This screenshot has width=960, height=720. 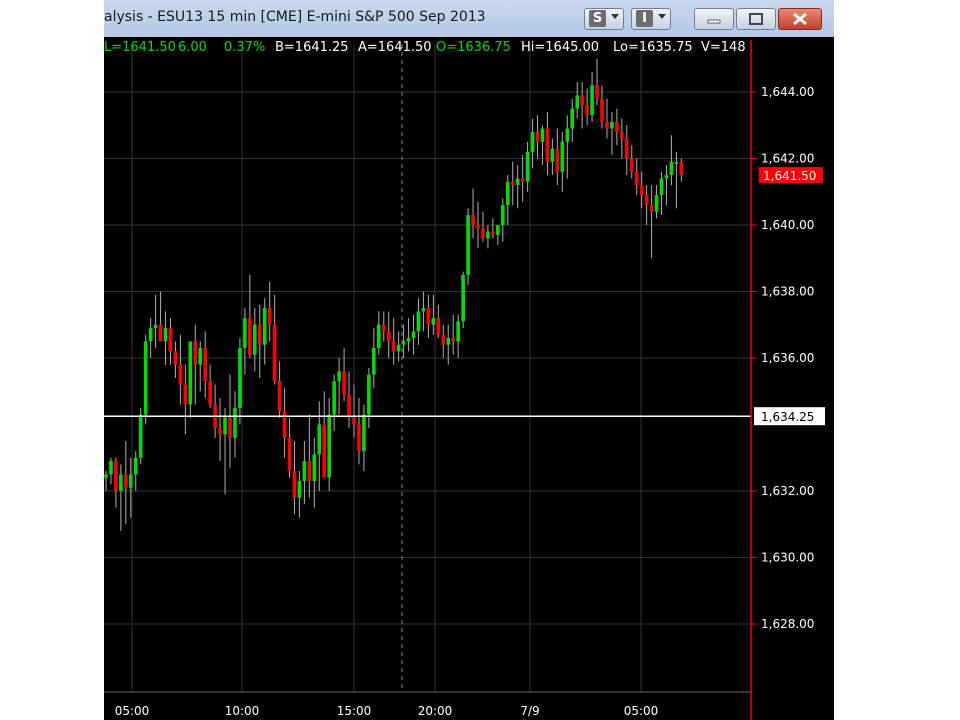 I want to click on close-button, so click(x=800, y=19).